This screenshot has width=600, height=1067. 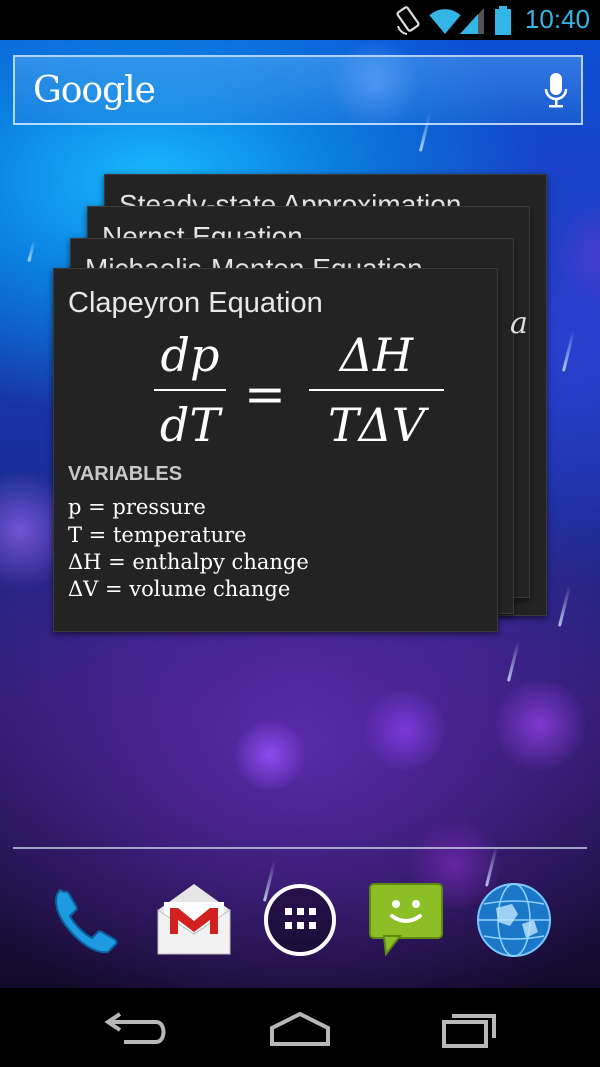 What do you see at coordinates (137, 507) in the screenshot?
I see `variable-line: p = pressure` at bounding box center [137, 507].